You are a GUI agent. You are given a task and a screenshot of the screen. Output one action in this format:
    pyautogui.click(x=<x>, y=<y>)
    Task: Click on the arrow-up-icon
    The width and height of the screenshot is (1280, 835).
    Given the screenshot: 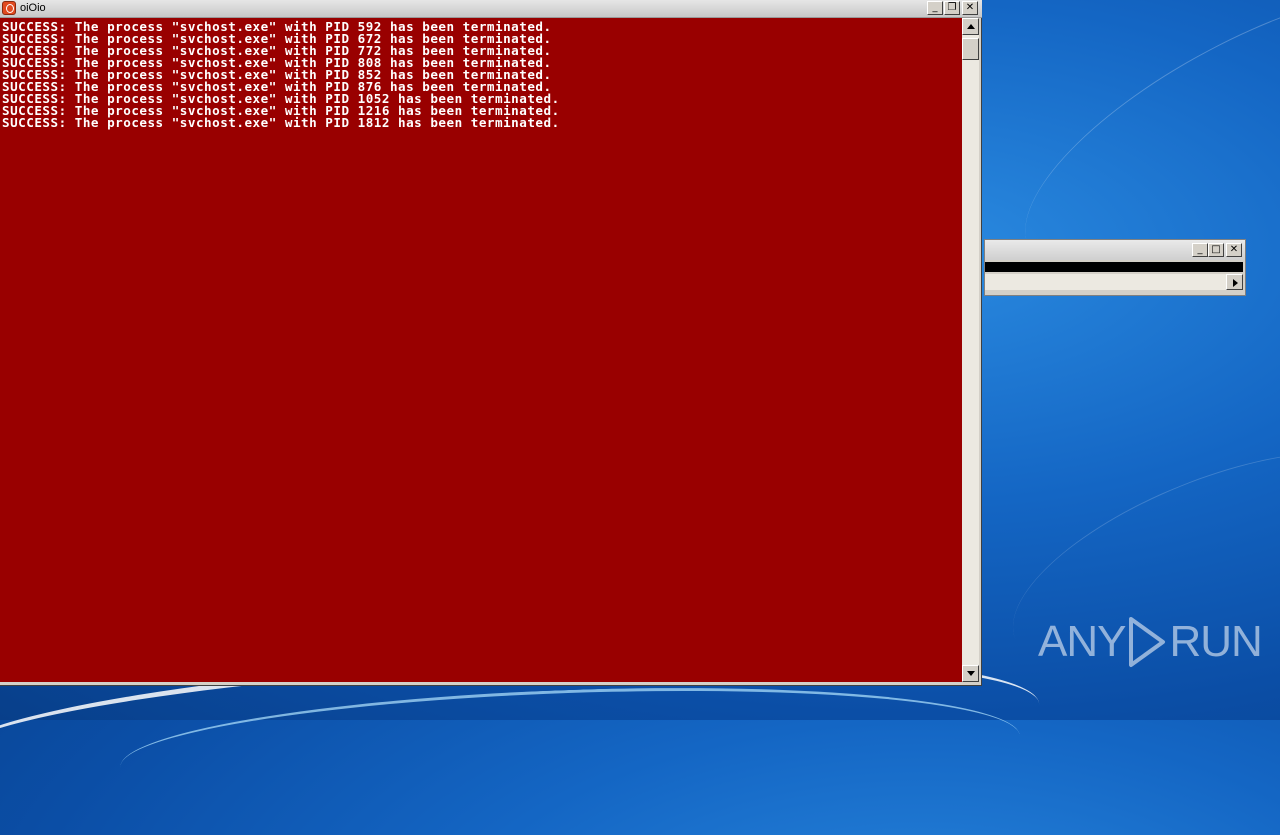 What is the action you would take?
    pyautogui.click(x=971, y=26)
    